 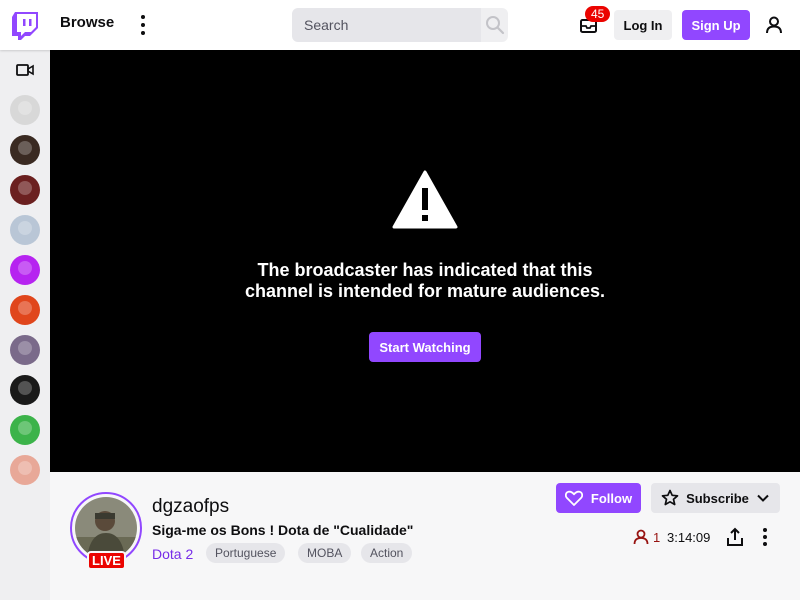 What do you see at coordinates (425, 347) in the screenshot?
I see `start-watching-button: Start Watching` at bounding box center [425, 347].